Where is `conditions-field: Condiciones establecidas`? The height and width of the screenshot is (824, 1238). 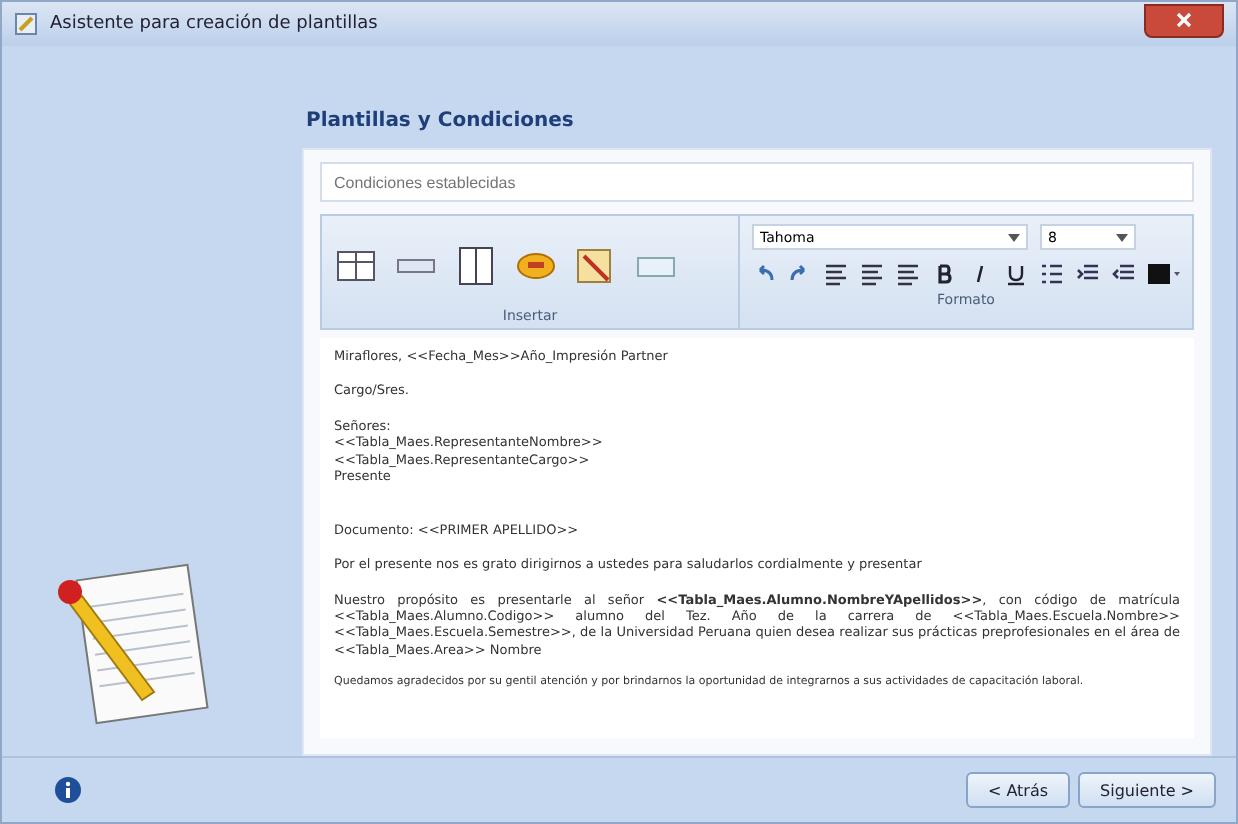 conditions-field: Condiciones establecidas is located at coordinates (757, 182).